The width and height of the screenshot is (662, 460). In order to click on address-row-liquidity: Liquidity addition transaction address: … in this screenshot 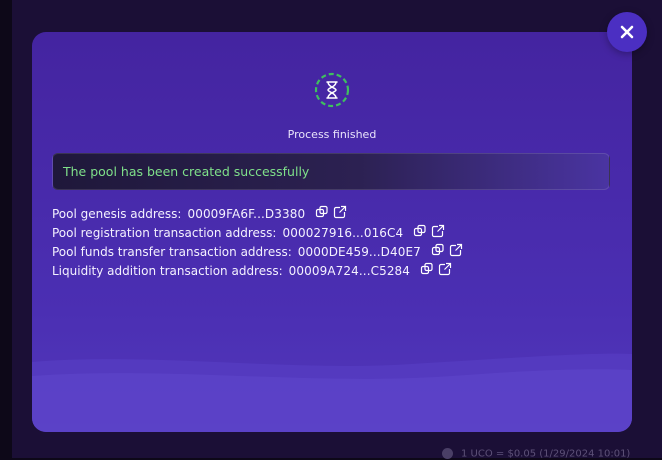, I will do `click(332, 270)`.